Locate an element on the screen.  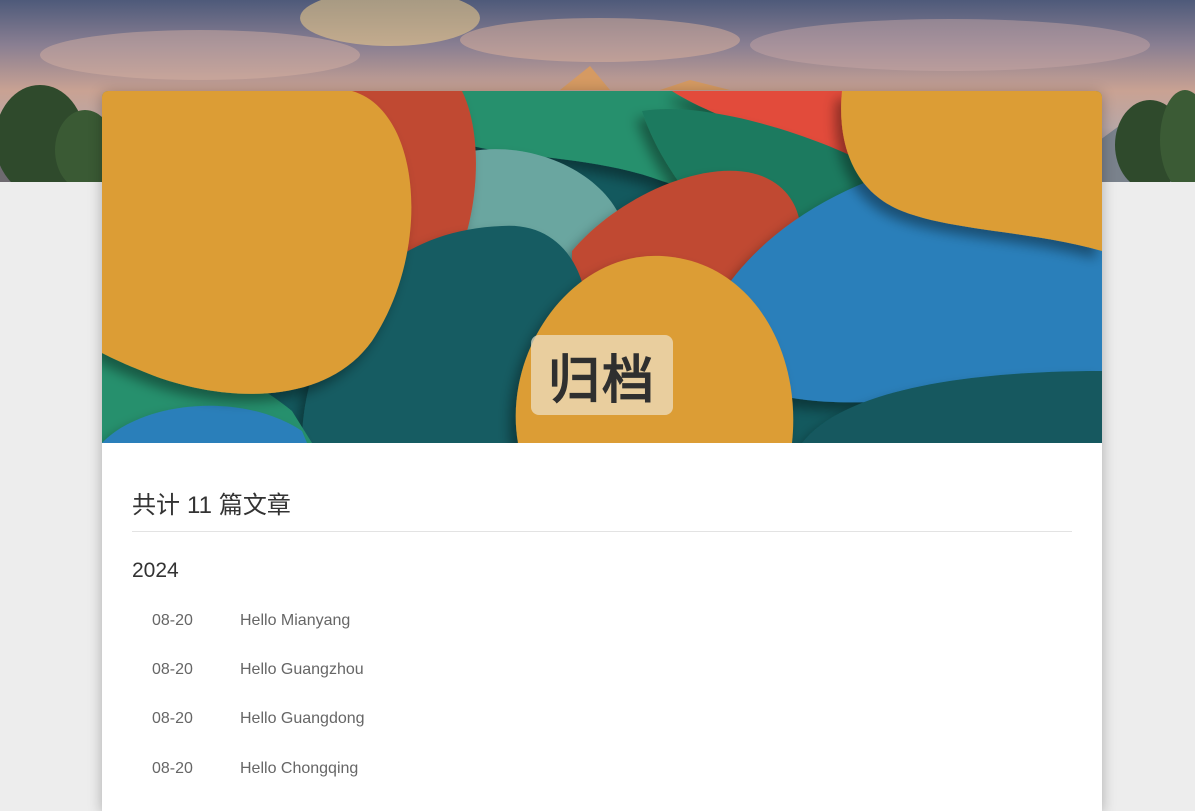
archive-post-item: 08-20 Hello Chongqing is located at coordinates (612, 768).